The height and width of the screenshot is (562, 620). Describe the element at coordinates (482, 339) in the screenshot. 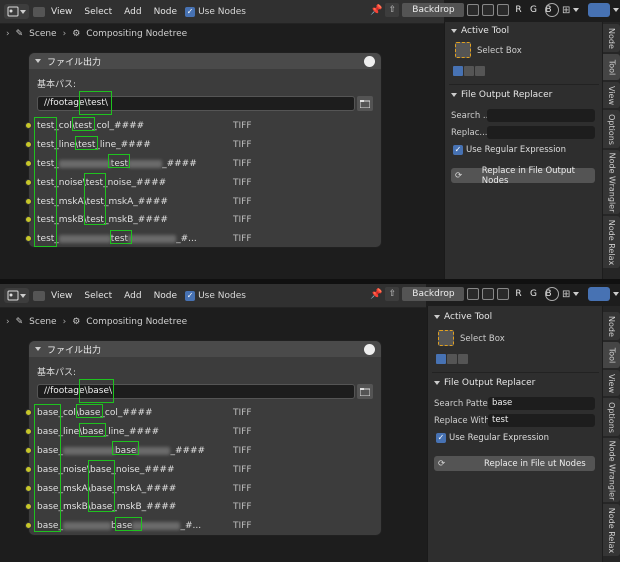

I see `select-box-label: Select Box` at that location.